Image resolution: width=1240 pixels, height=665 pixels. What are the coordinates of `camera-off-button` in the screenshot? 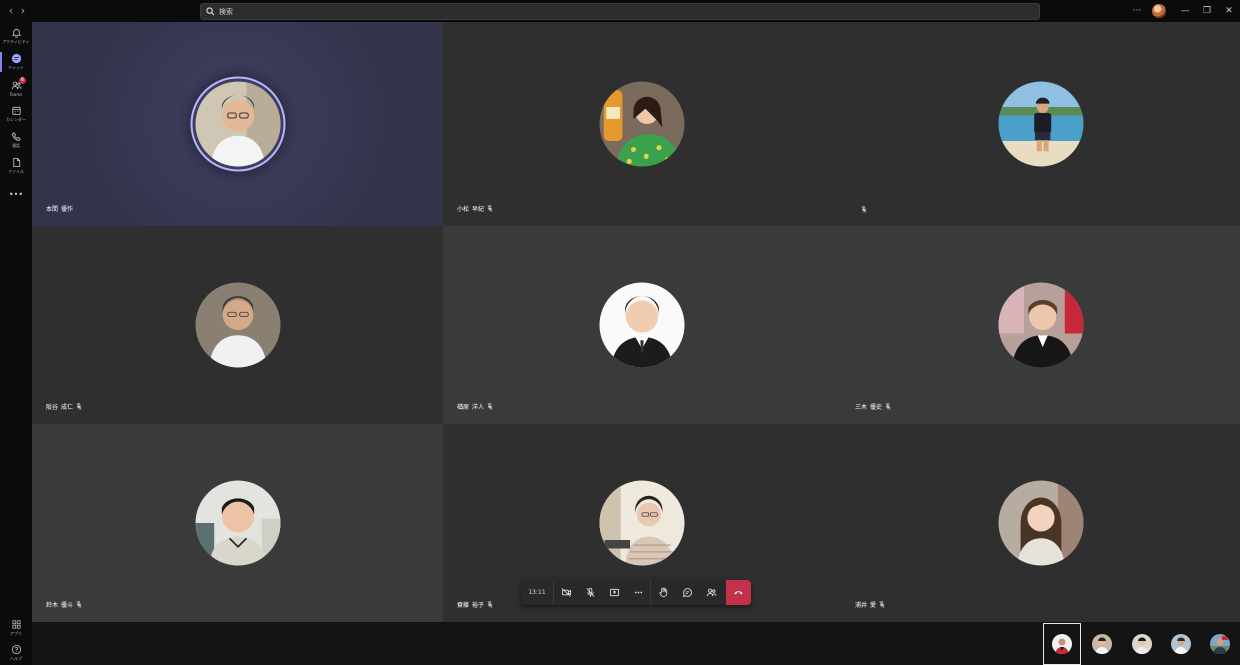 It's located at (566, 592).